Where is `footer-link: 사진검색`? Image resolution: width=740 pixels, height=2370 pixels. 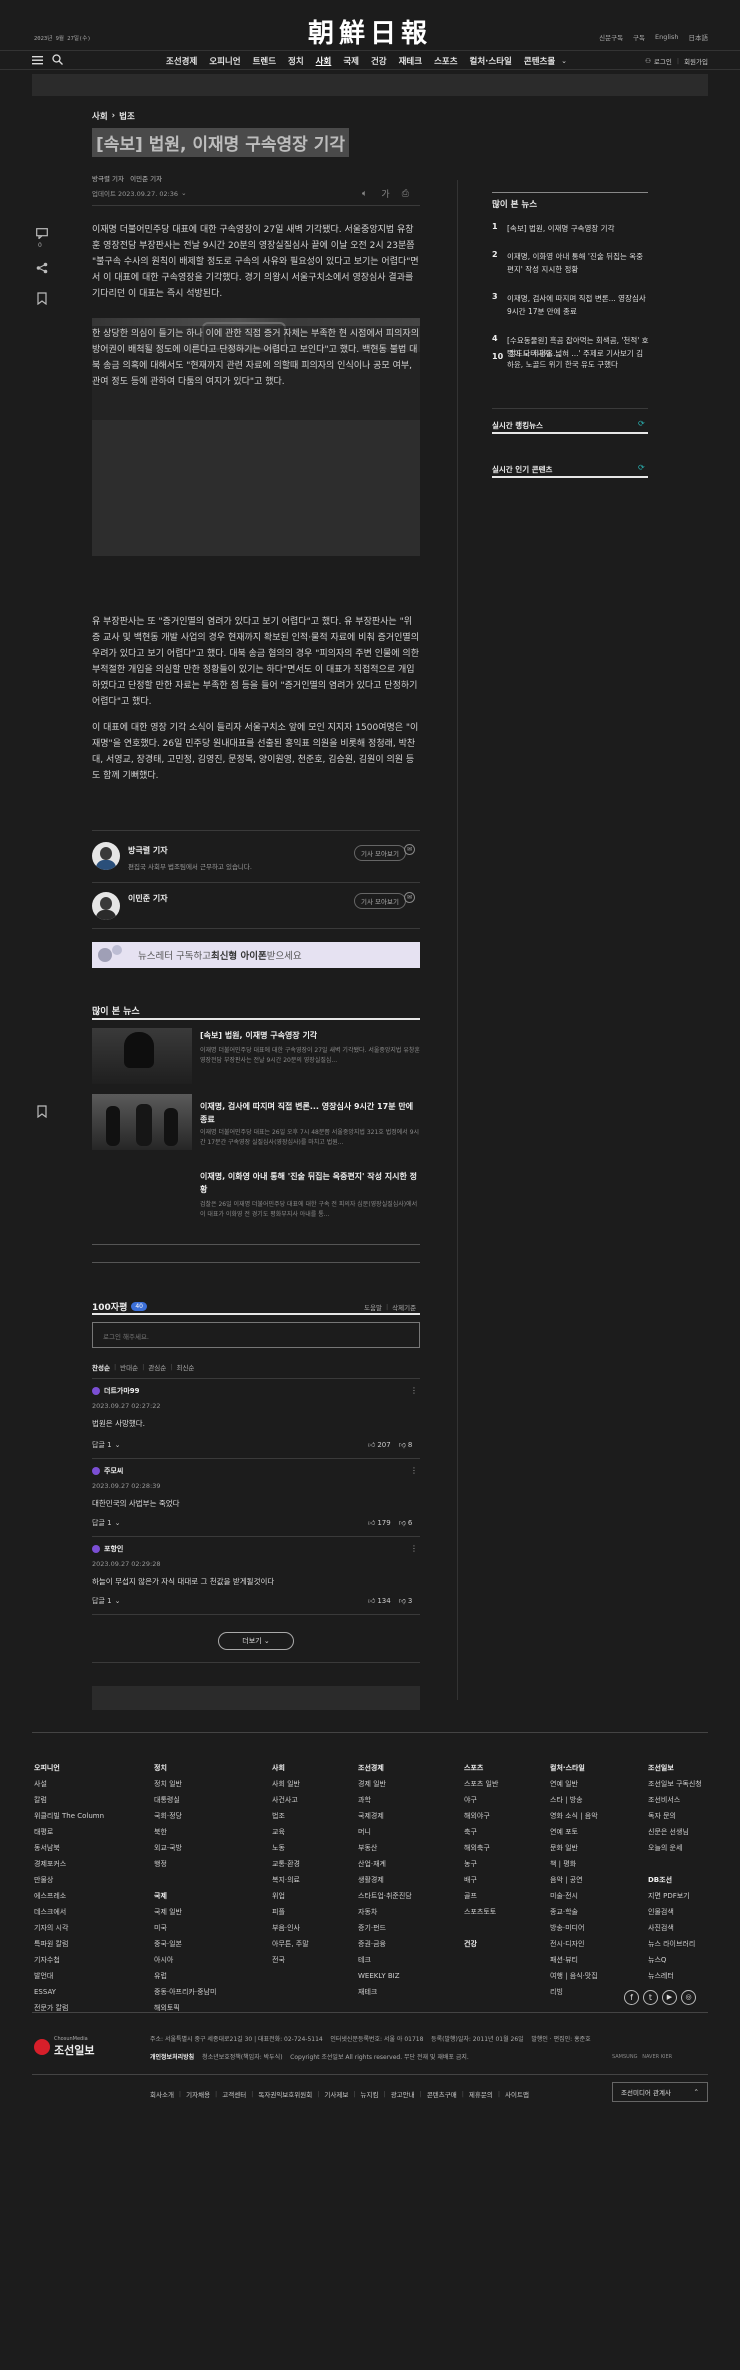 footer-link: 사진검색 is located at coordinates (683, 1928).